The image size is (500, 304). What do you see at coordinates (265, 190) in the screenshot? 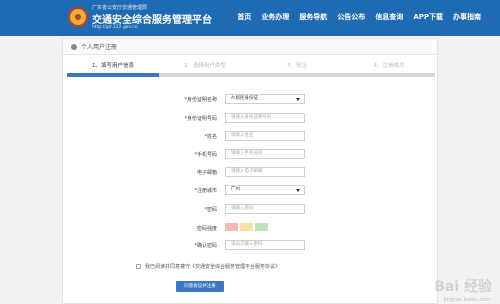
I see `city-select: 广州` at bounding box center [265, 190].